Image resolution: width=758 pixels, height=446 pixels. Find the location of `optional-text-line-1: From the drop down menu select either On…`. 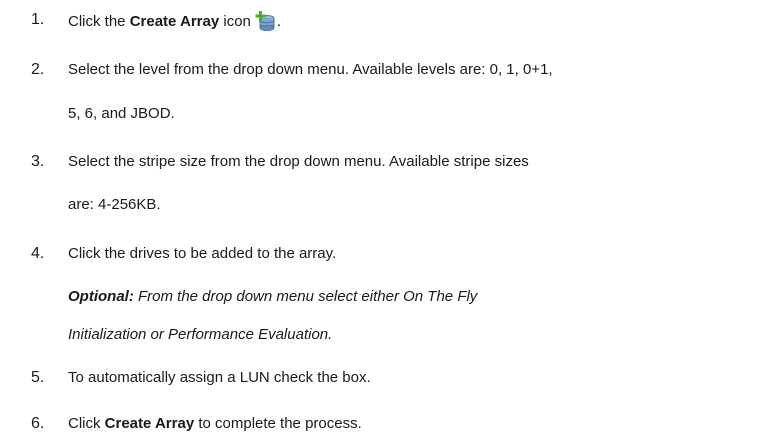

optional-text-line-1: From the drop down menu select either On… is located at coordinates (305, 296).